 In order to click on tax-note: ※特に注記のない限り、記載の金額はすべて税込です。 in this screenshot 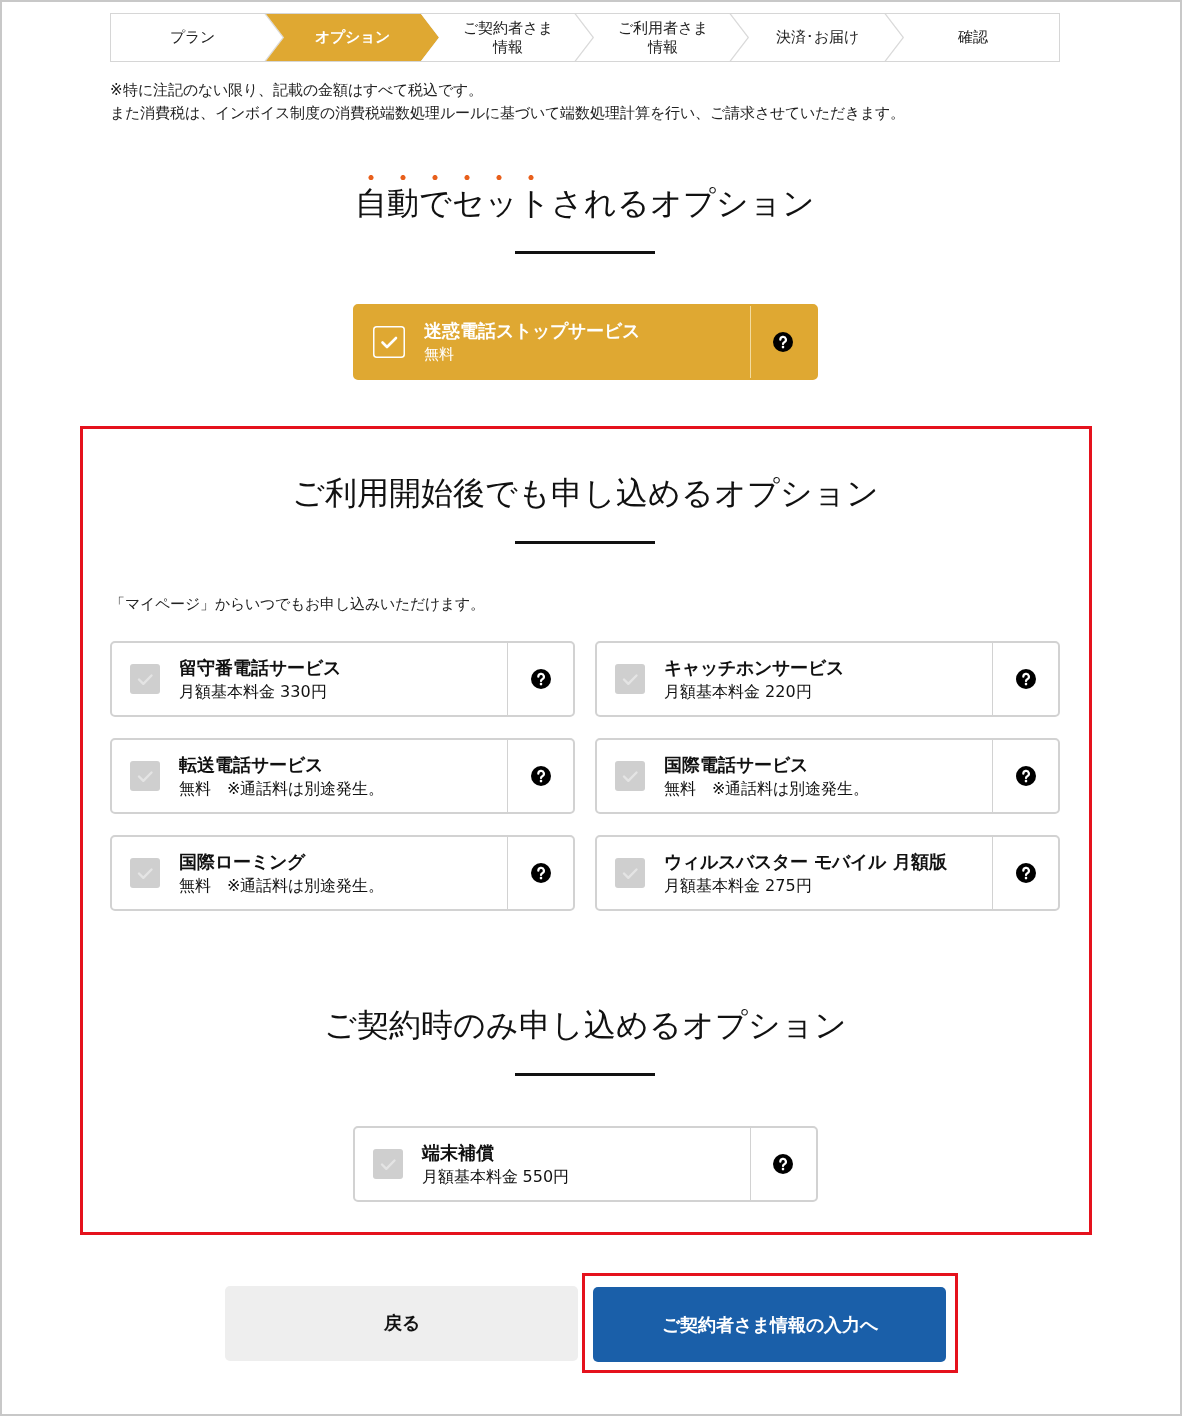, I will do `click(297, 90)`.